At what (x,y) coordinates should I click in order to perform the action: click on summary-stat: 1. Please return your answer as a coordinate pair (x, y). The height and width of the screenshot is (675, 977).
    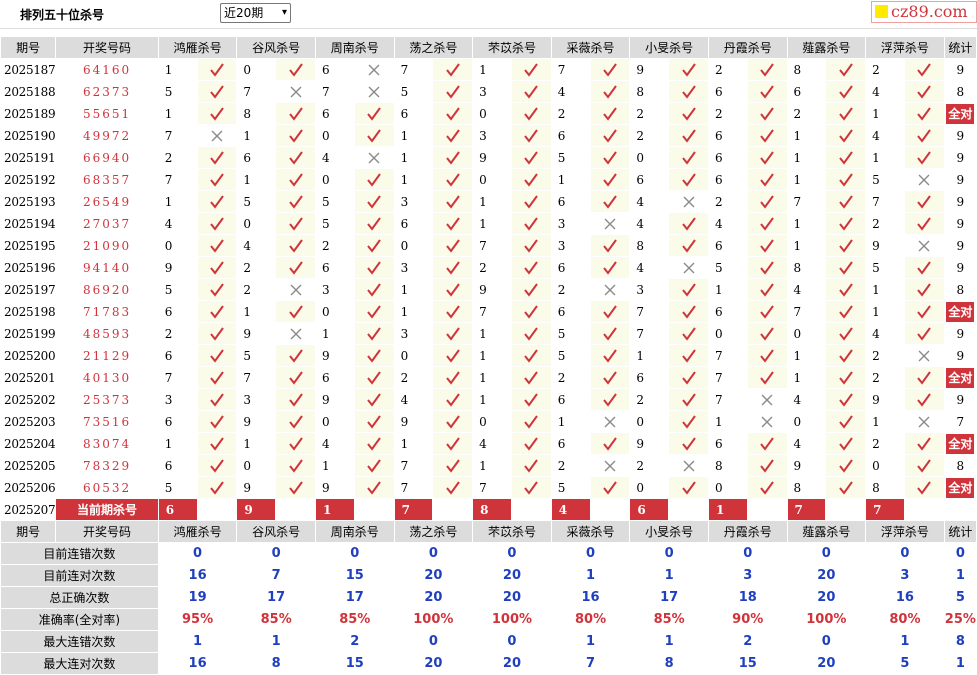
    Looking at the image, I should click on (960, 663).